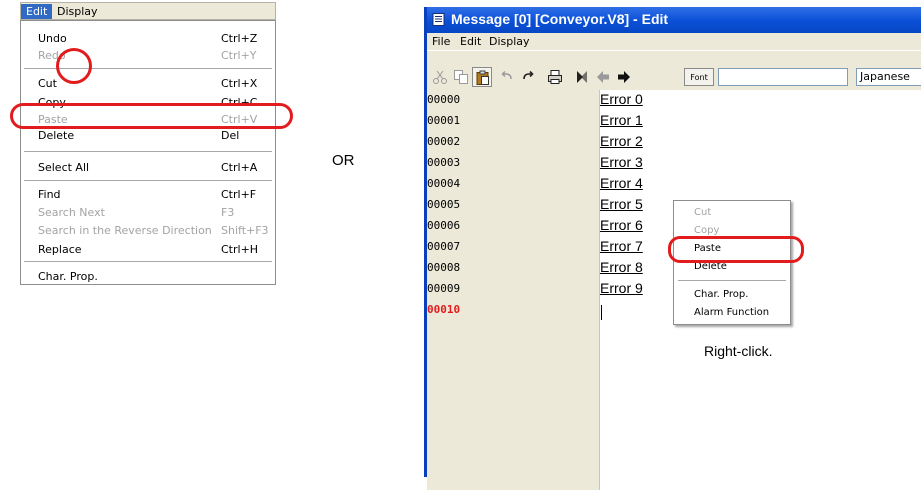 The width and height of the screenshot is (921, 490). I want to click on font-button: Font, so click(699, 77).